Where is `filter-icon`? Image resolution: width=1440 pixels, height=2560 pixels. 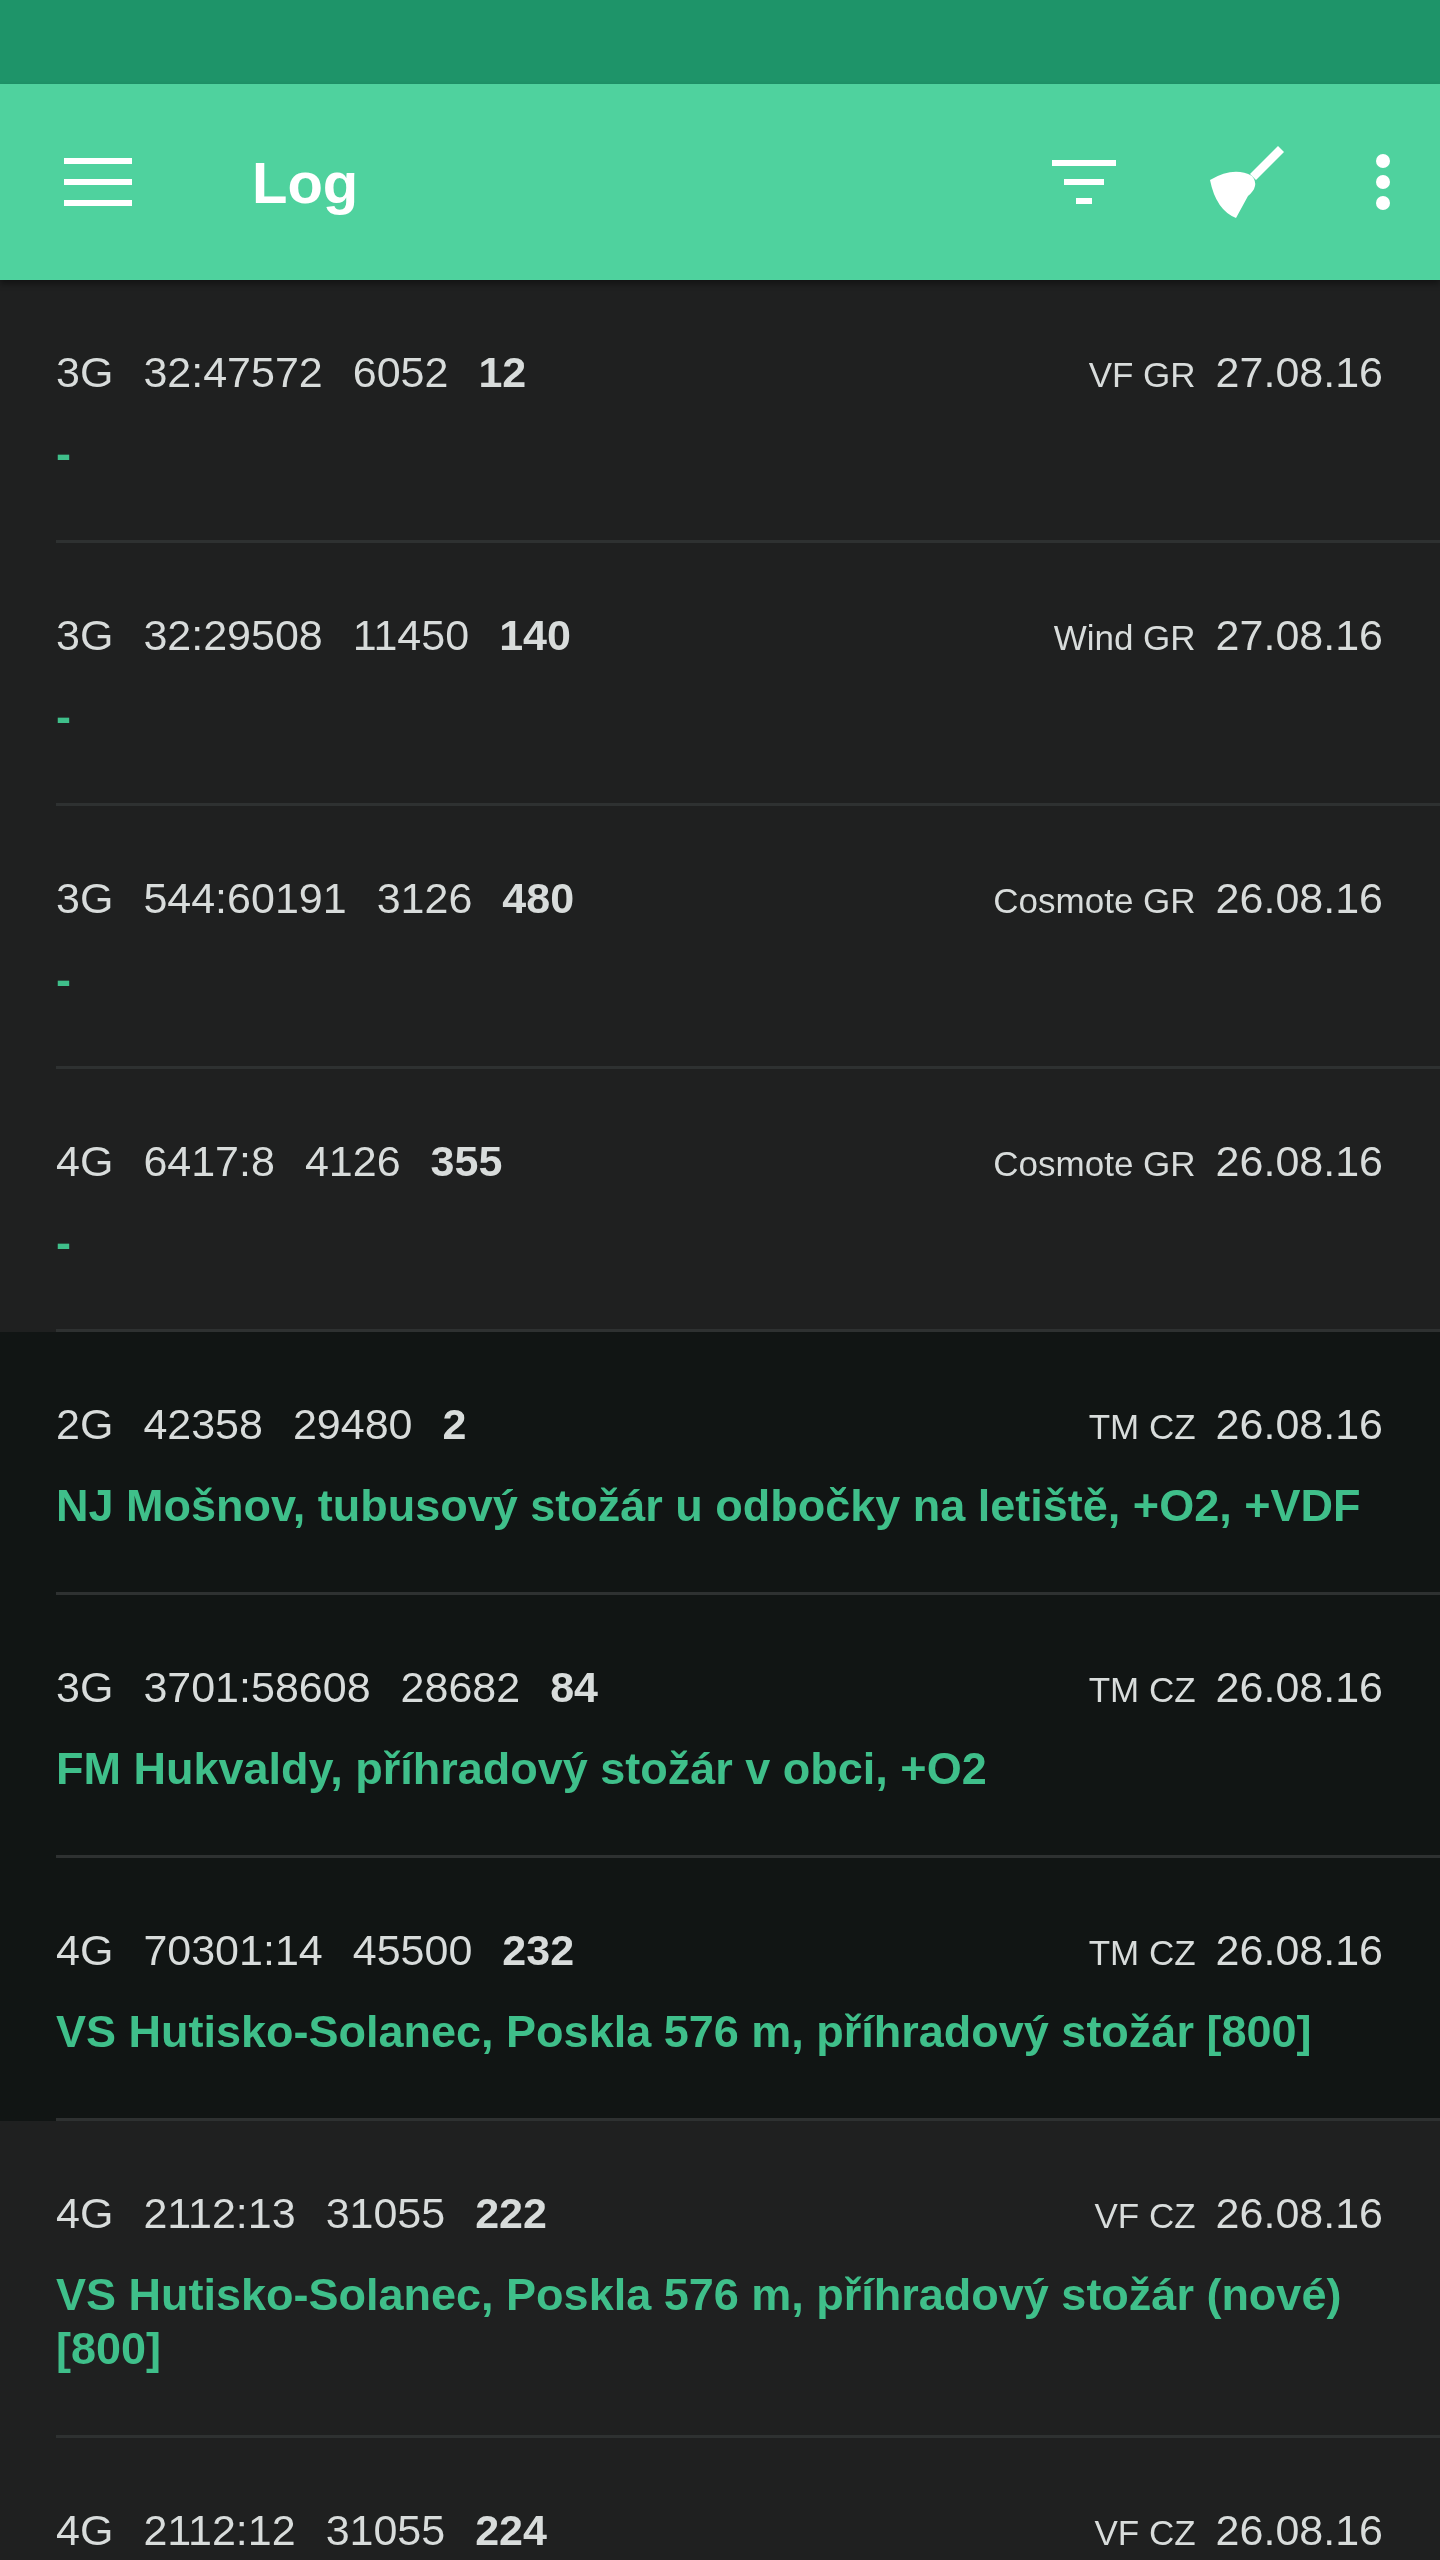
filter-icon is located at coordinates (1084, 182).